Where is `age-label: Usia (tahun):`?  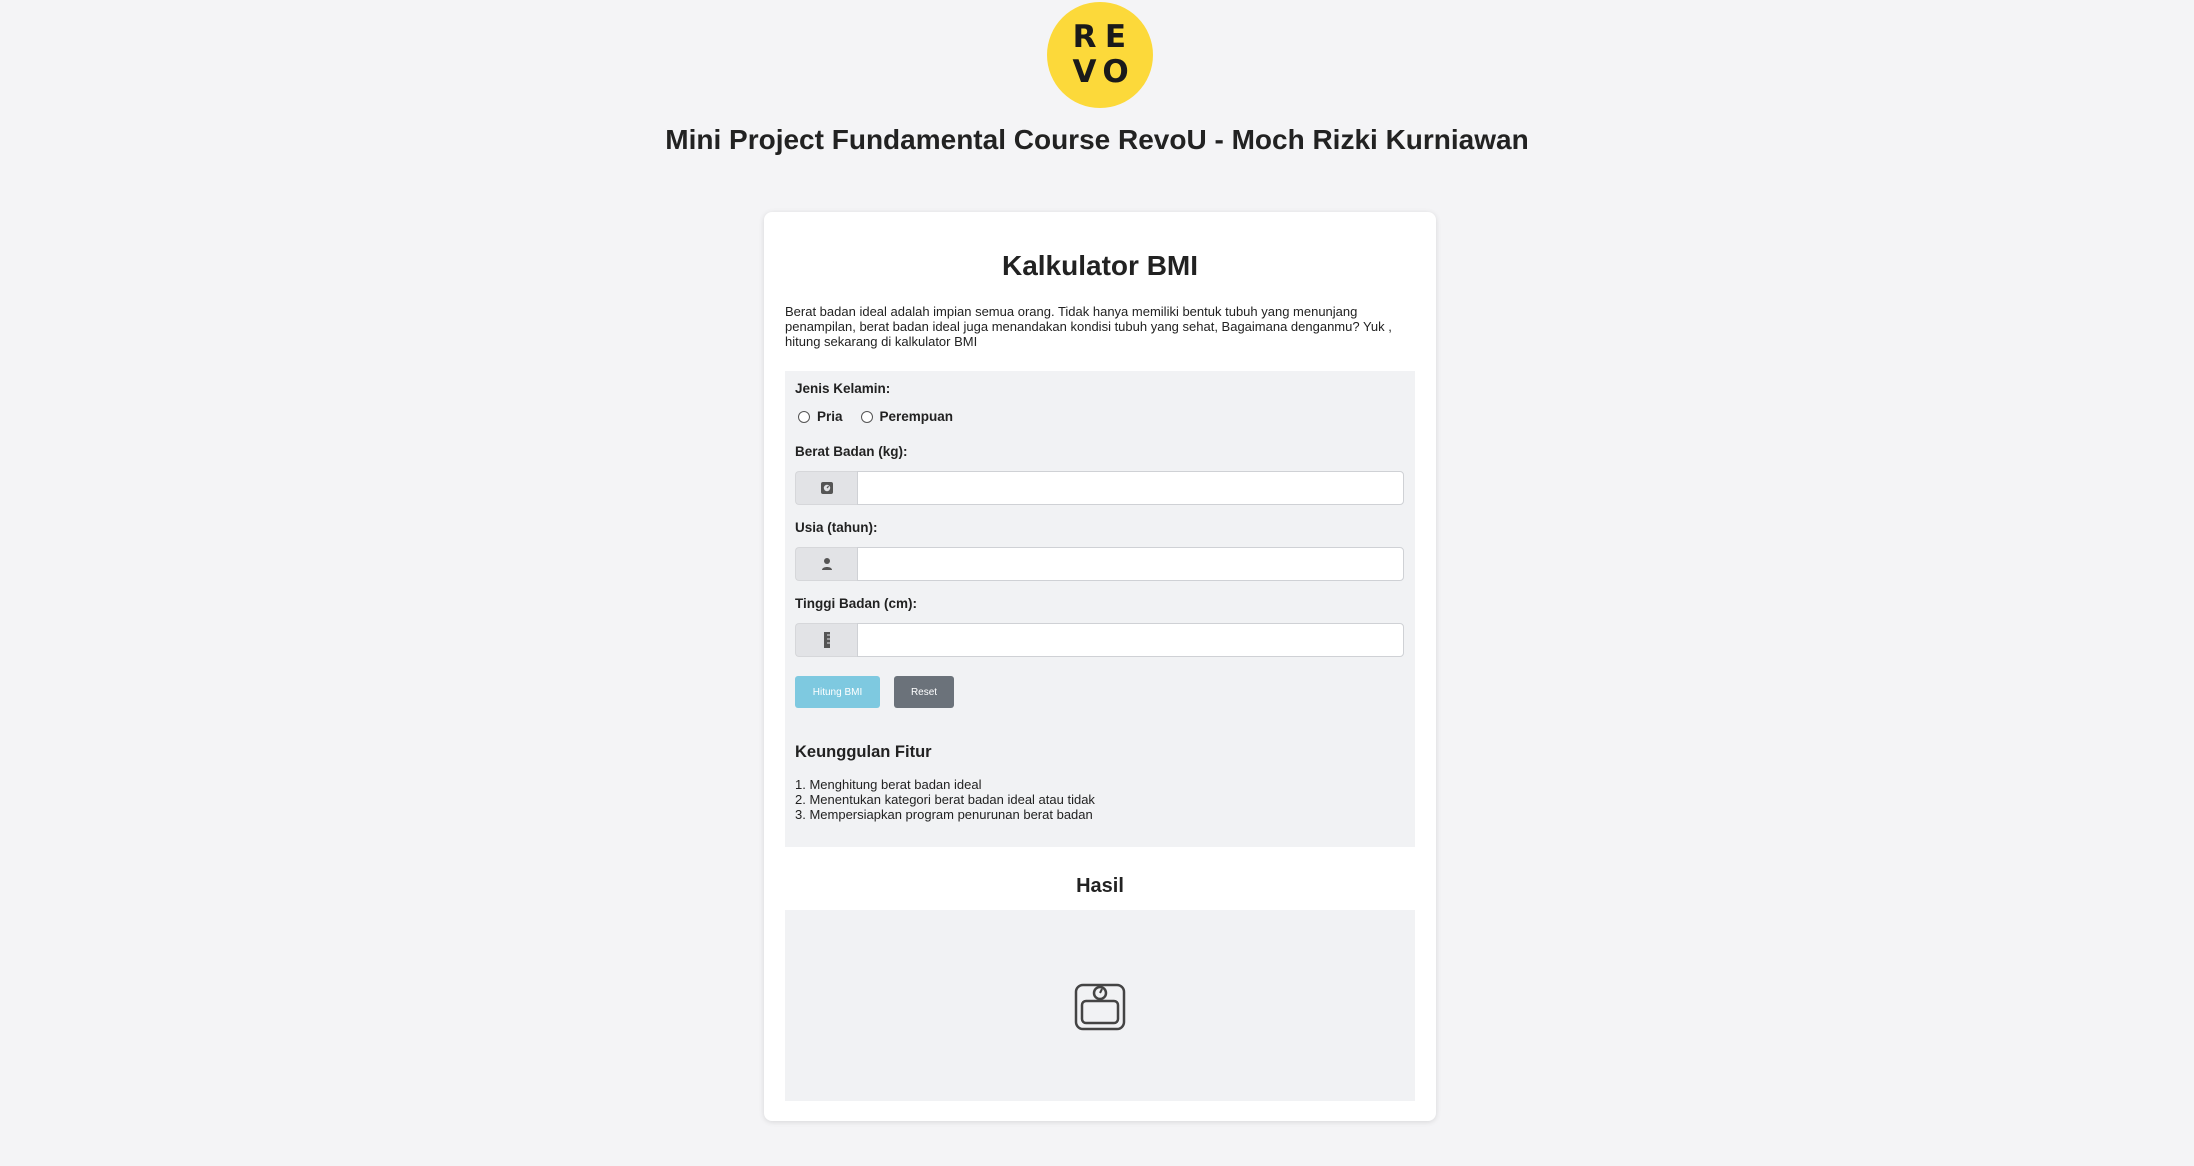
age-label: Usia (tahun): is located at coordinates (836, 527).